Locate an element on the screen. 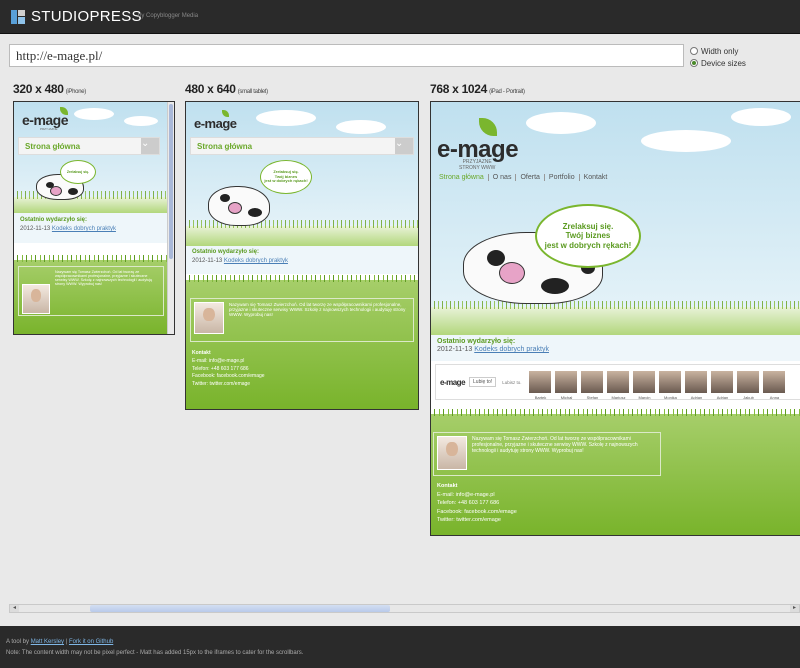  brand-name: STUDIOPRESS is located at coordinates (86, 16).